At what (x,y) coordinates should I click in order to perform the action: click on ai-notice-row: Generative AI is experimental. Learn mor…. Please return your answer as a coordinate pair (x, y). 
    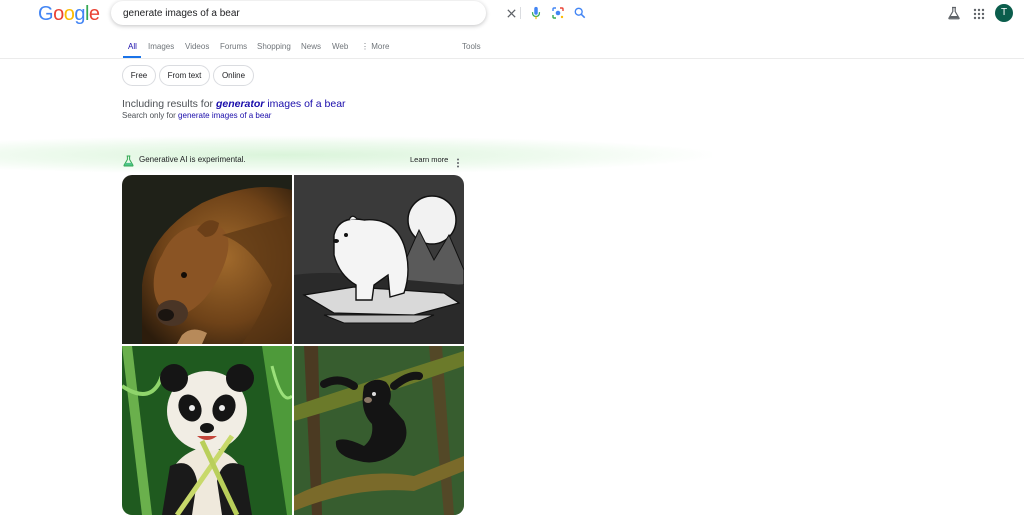
    Looking at the image, I should click on (294, 161).